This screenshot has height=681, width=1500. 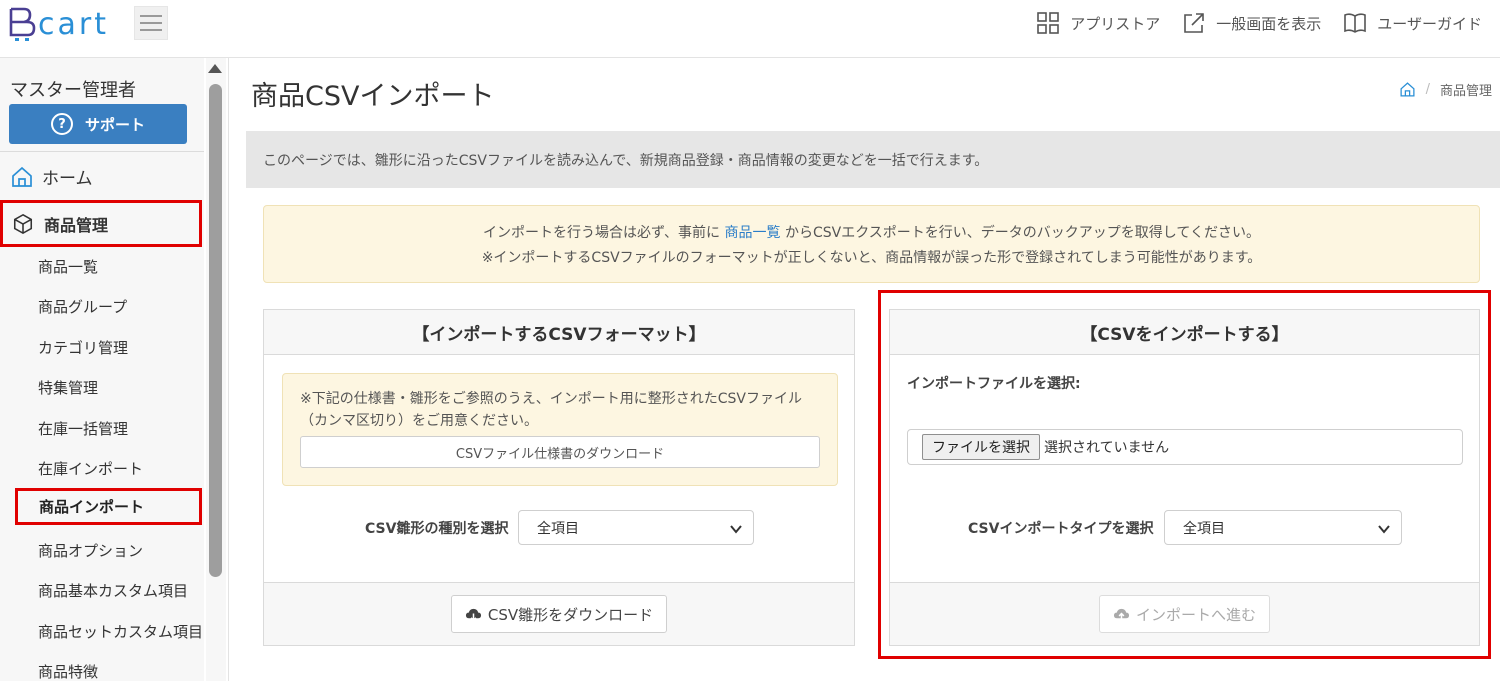 I want to click on sidebar-item-product-label: 商品管理, so click(x=76, y=225).